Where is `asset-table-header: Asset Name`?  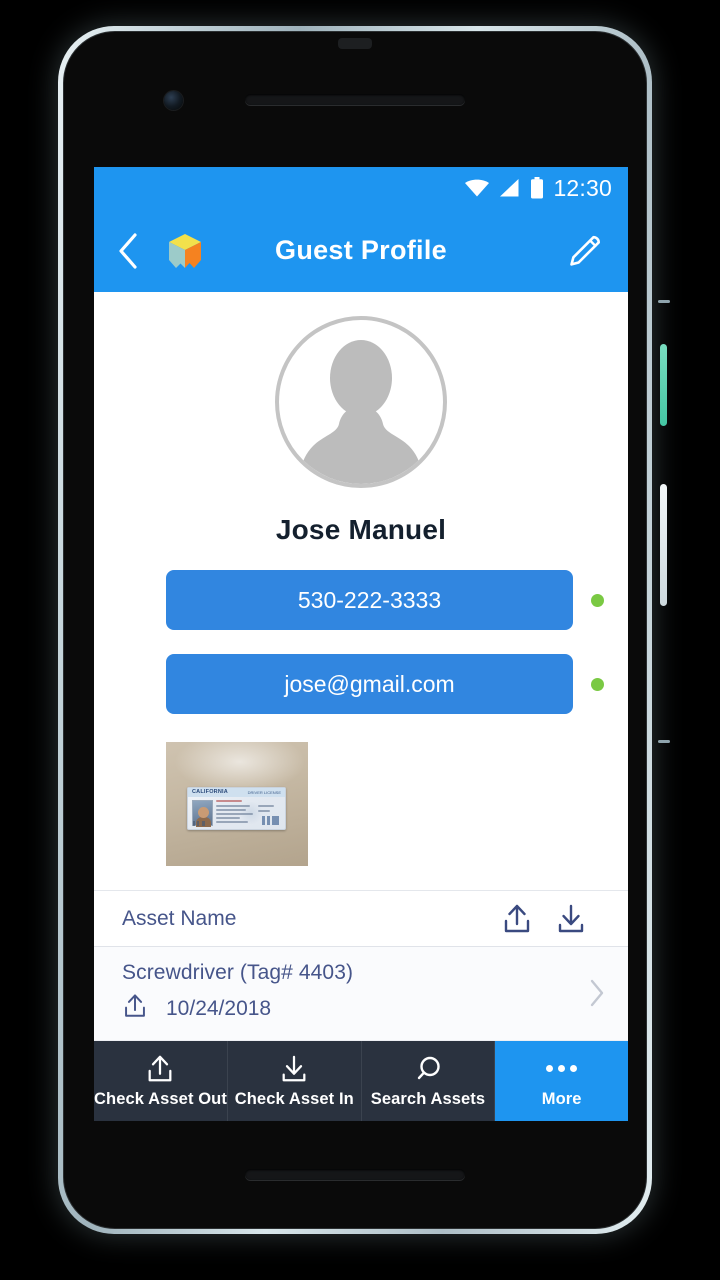 asset-table-header: Asset Name is located at coordinates (361, 919).